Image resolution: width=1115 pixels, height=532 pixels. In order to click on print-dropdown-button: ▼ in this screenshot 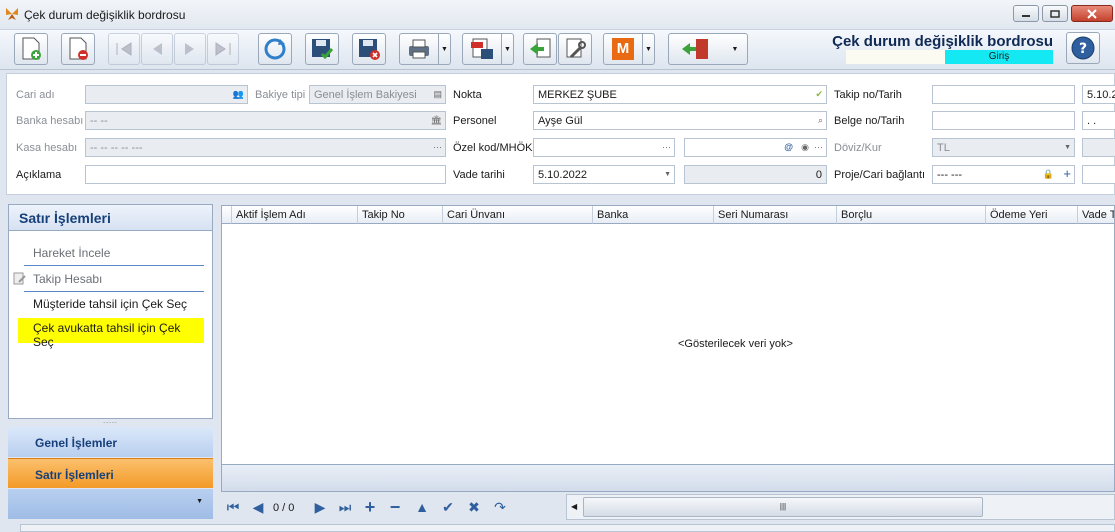, I will do `click(445, 49)`.